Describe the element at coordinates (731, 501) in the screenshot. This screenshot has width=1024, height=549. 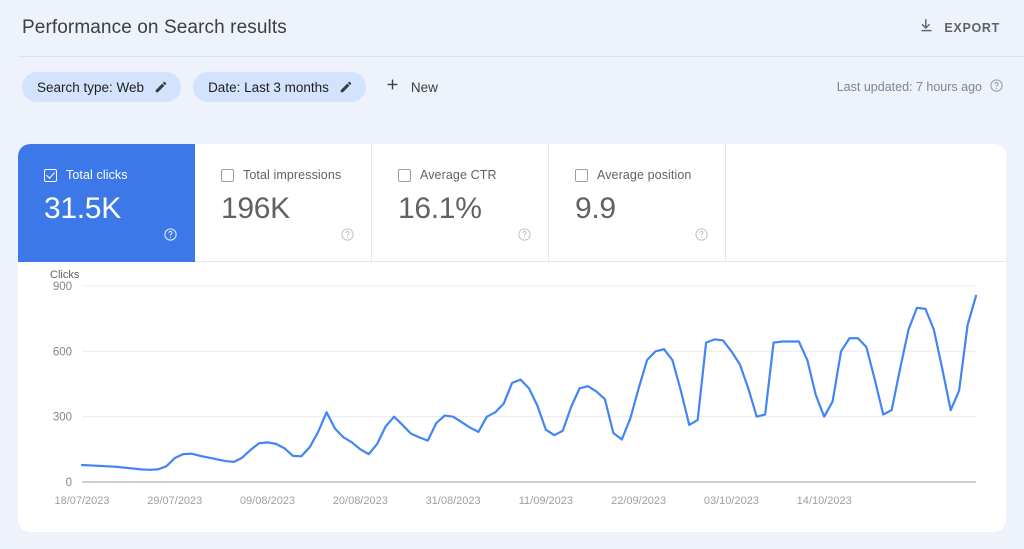
I see `x-tick-label: 03/10/2023` at that location.